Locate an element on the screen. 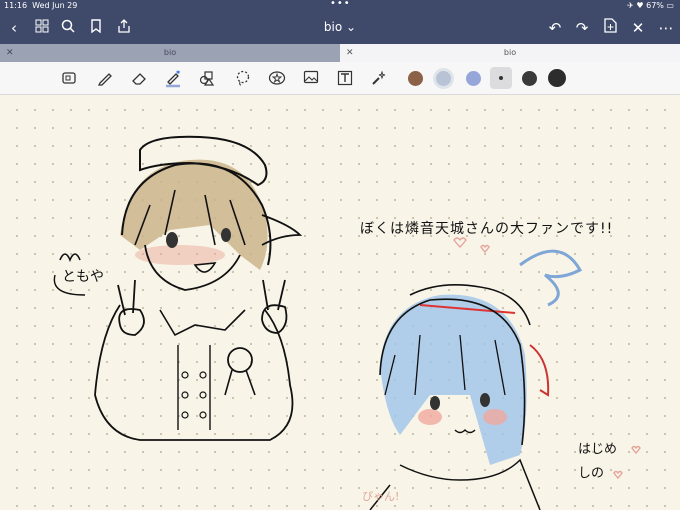 The width and height of the screenshot is (680, 510). status-time-date: 11:16 Wed Jun 29 is located at coordinates (40, 5).